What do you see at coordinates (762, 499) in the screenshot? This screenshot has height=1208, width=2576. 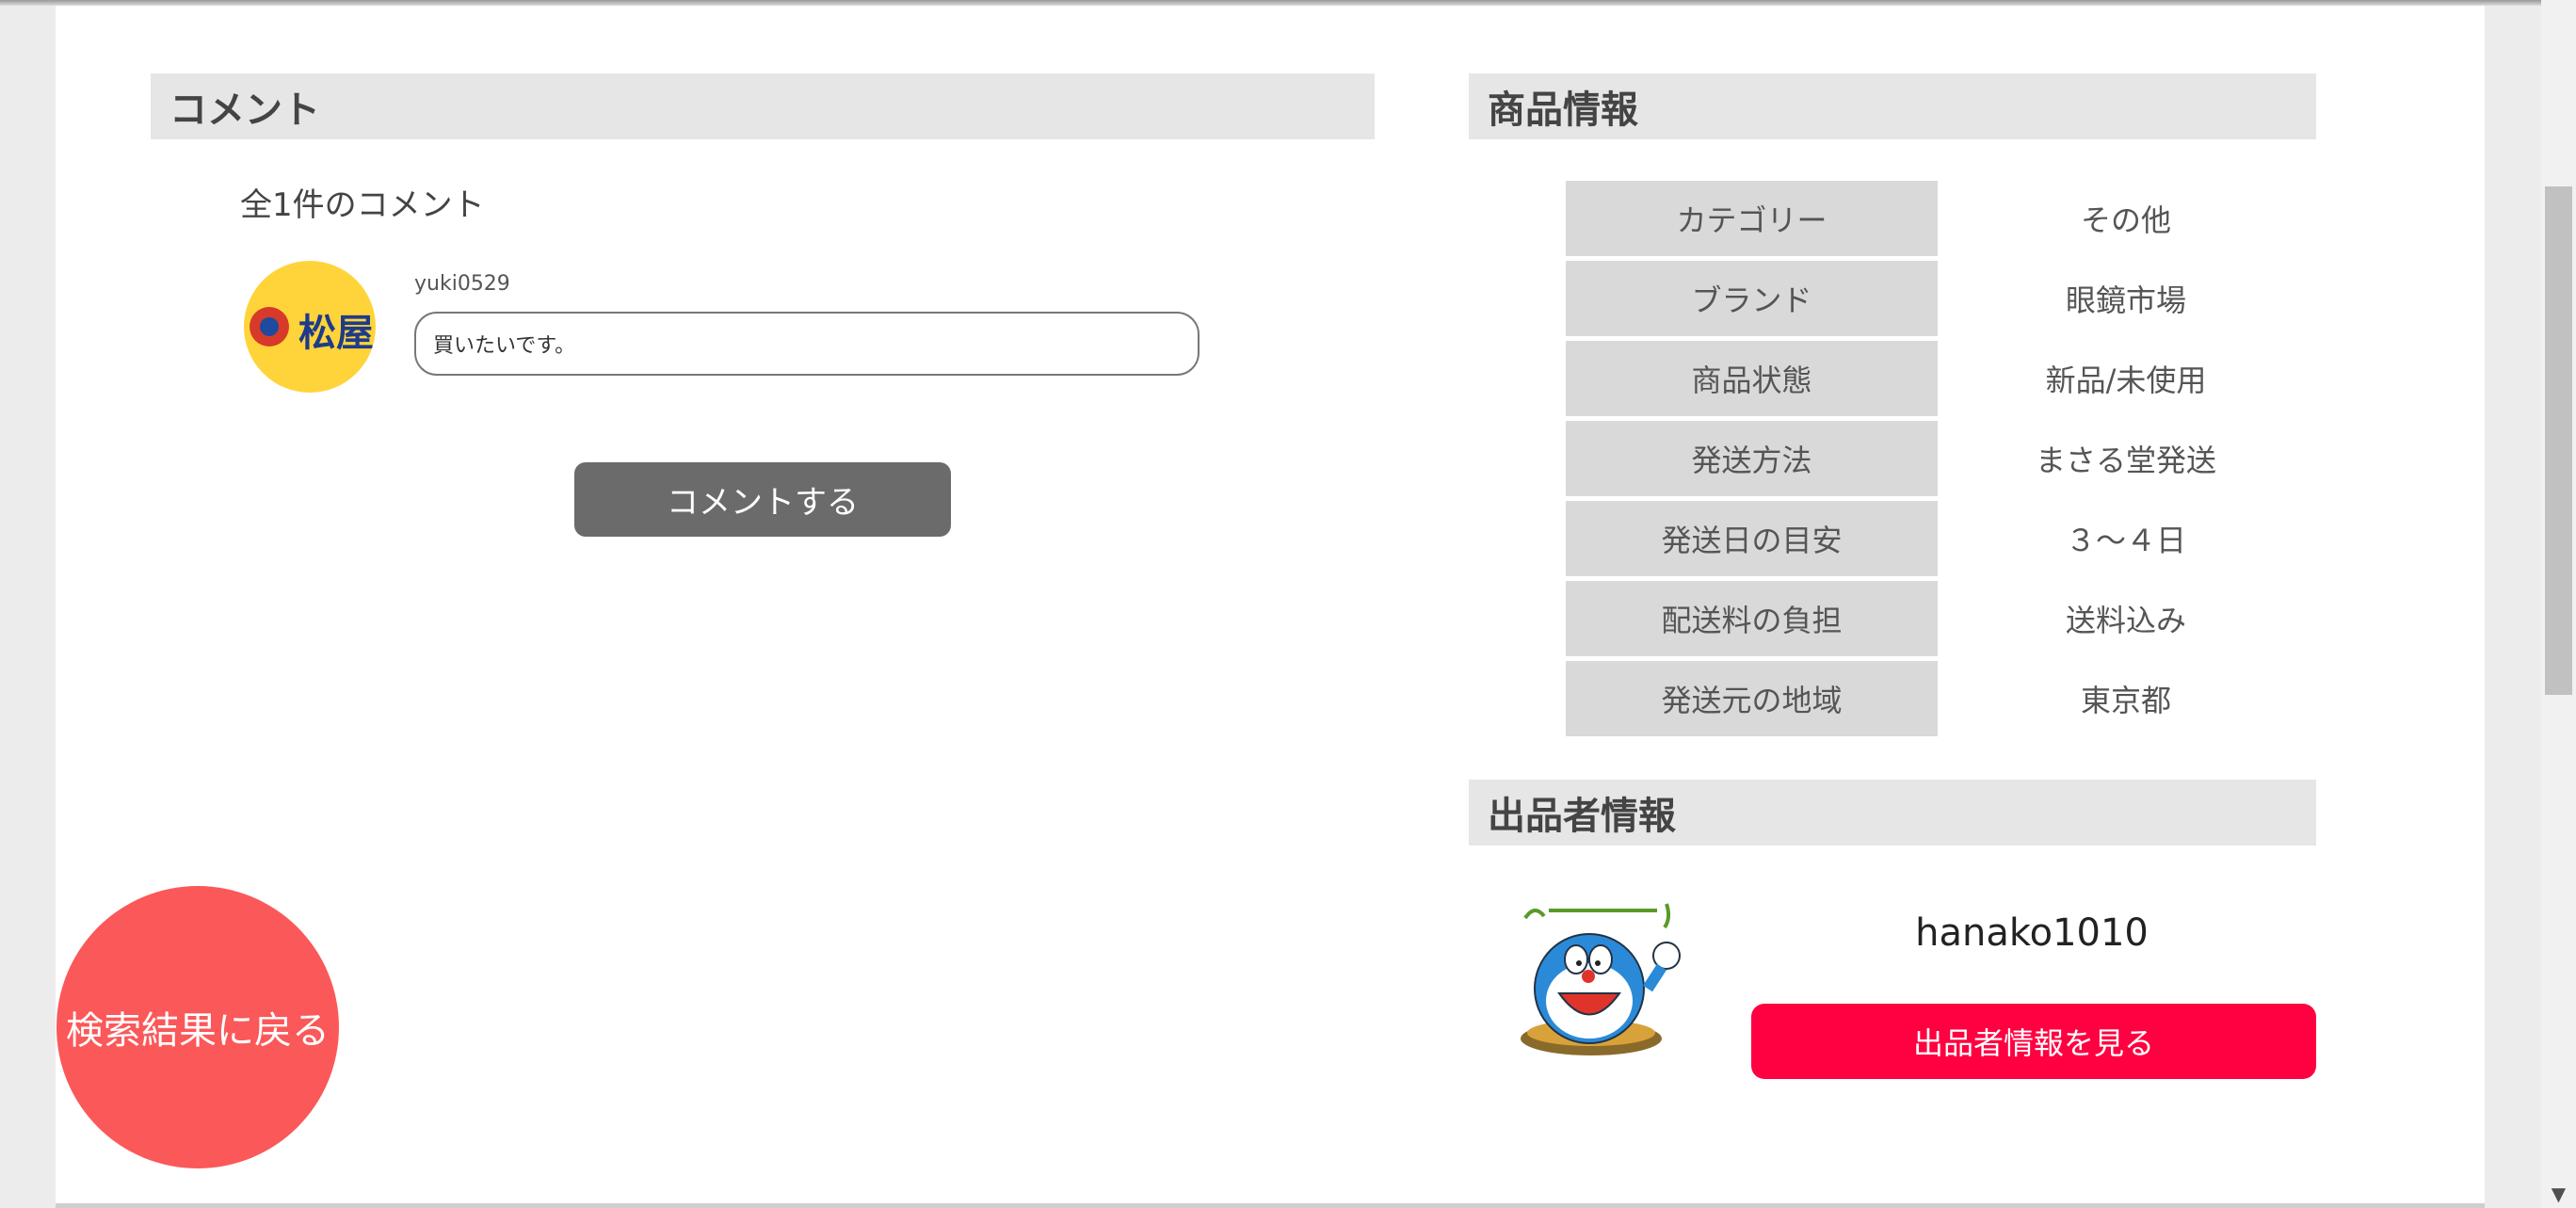 I see `comment-submit-button: コメントする` at bounding box center [762, 499].